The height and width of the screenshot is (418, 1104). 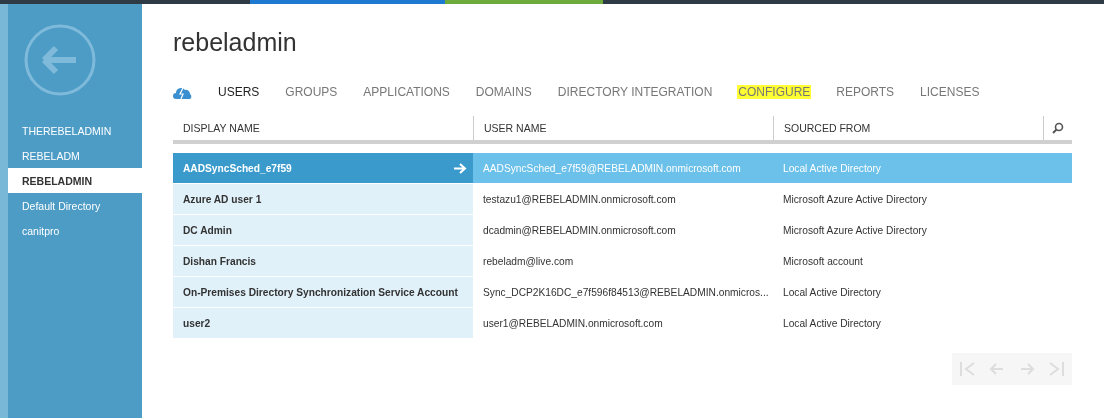 I want to click on table-cell: Local Active Directory, so click(x=908, y=168).